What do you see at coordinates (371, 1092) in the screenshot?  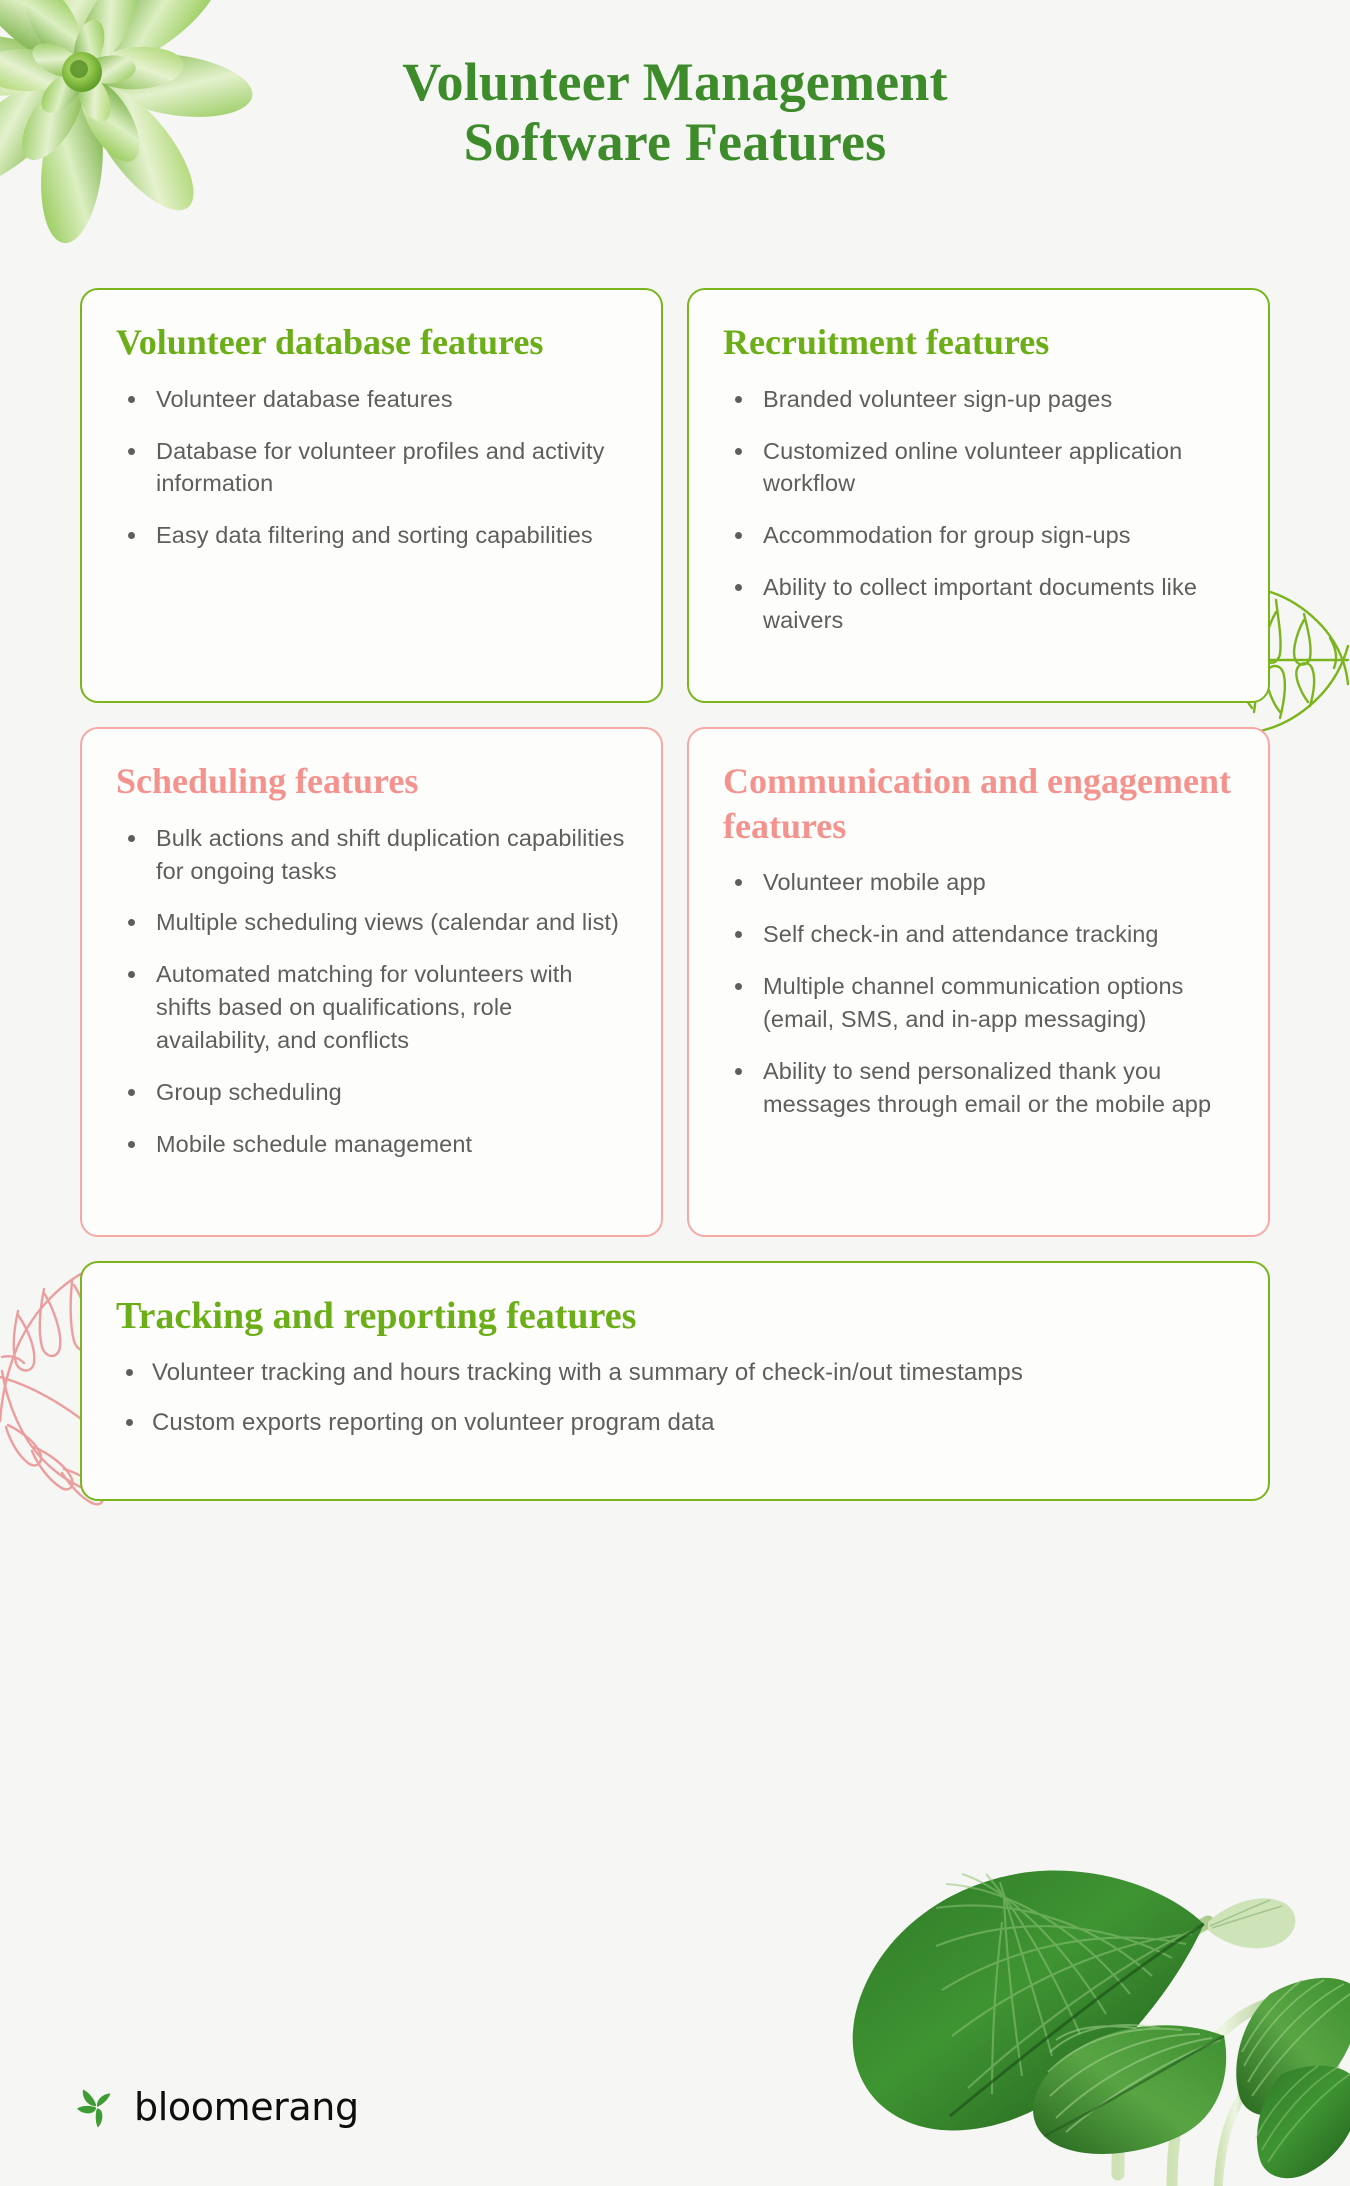 I see `list-item: Group scheduling` at bounding box center [371, 1092].